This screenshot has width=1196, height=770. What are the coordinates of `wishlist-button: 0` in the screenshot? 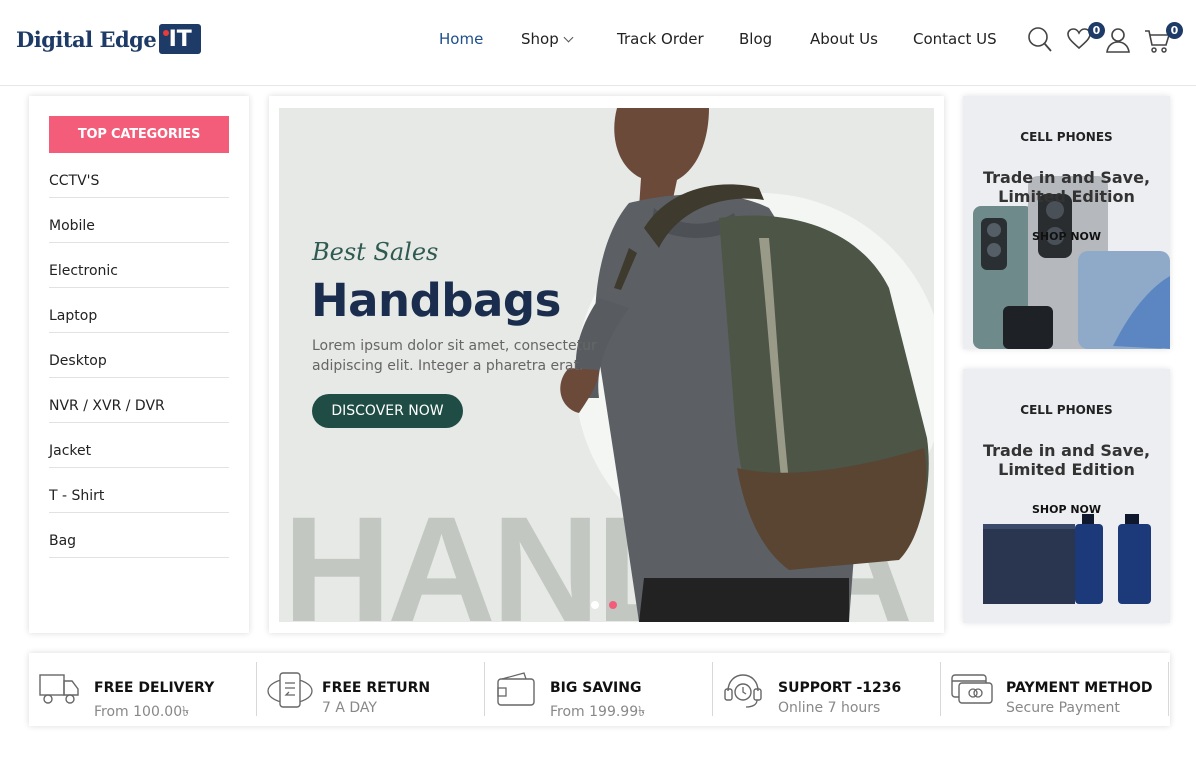 It's located at (1085, 39).